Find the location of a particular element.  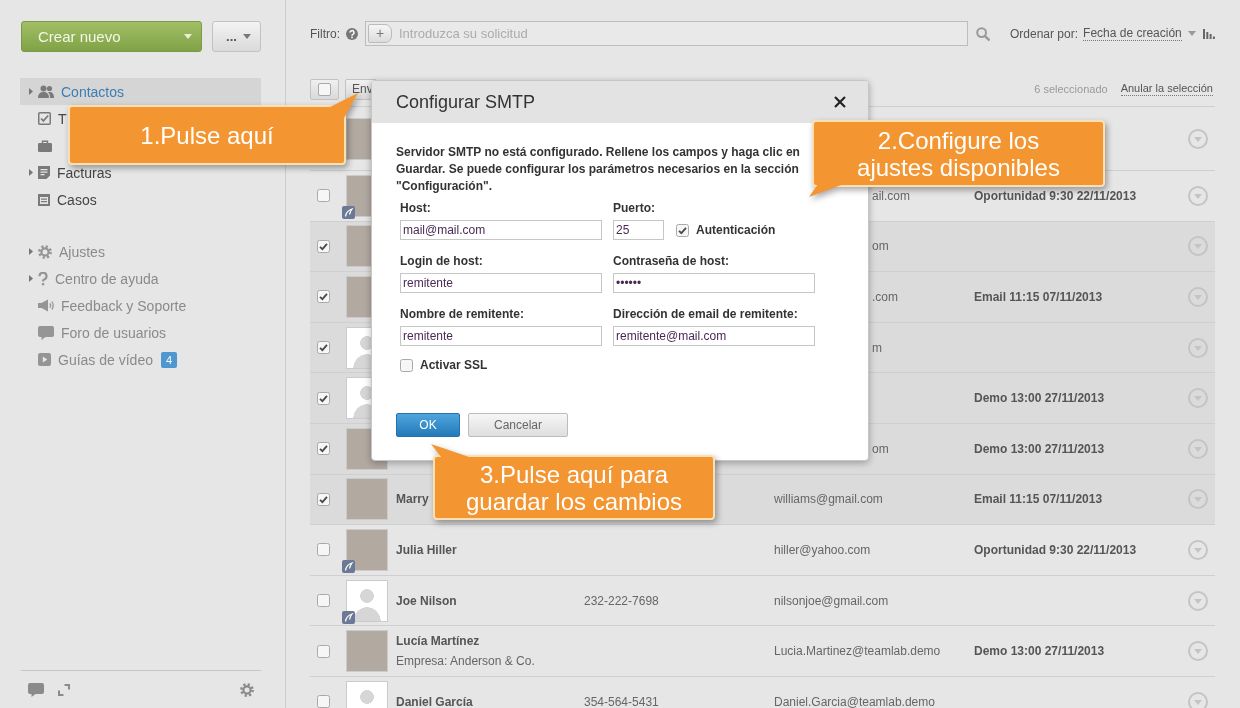

email-text: williams@gmail.com is located at coordinates (828, 499).